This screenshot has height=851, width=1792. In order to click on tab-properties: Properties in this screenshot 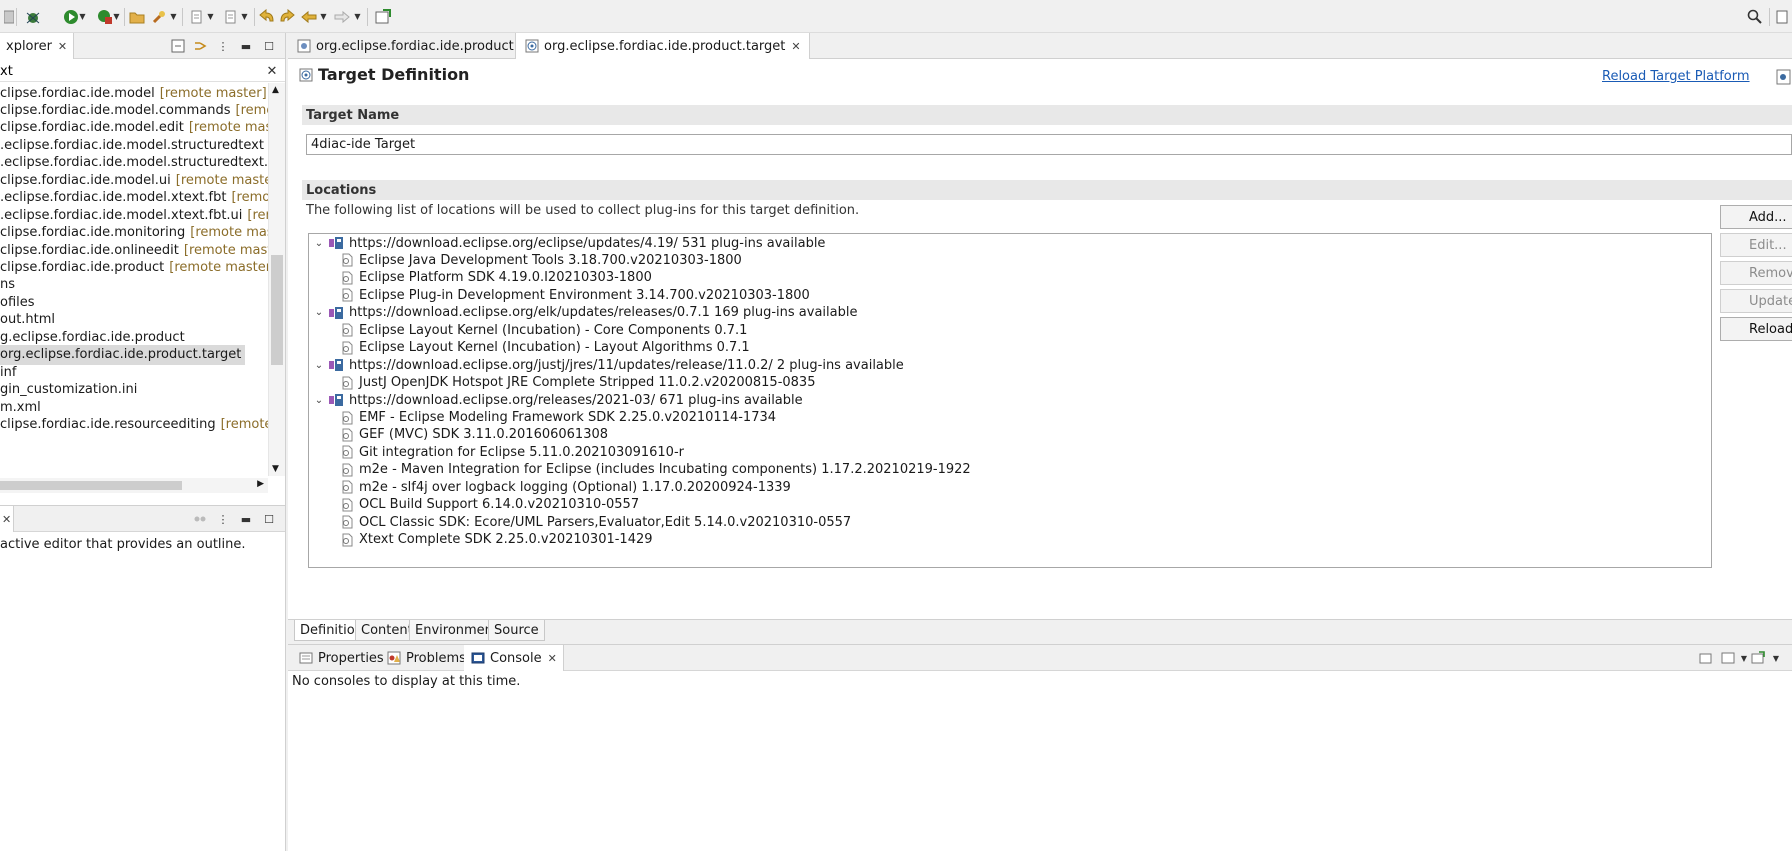, I will do `click(341, 658)`.